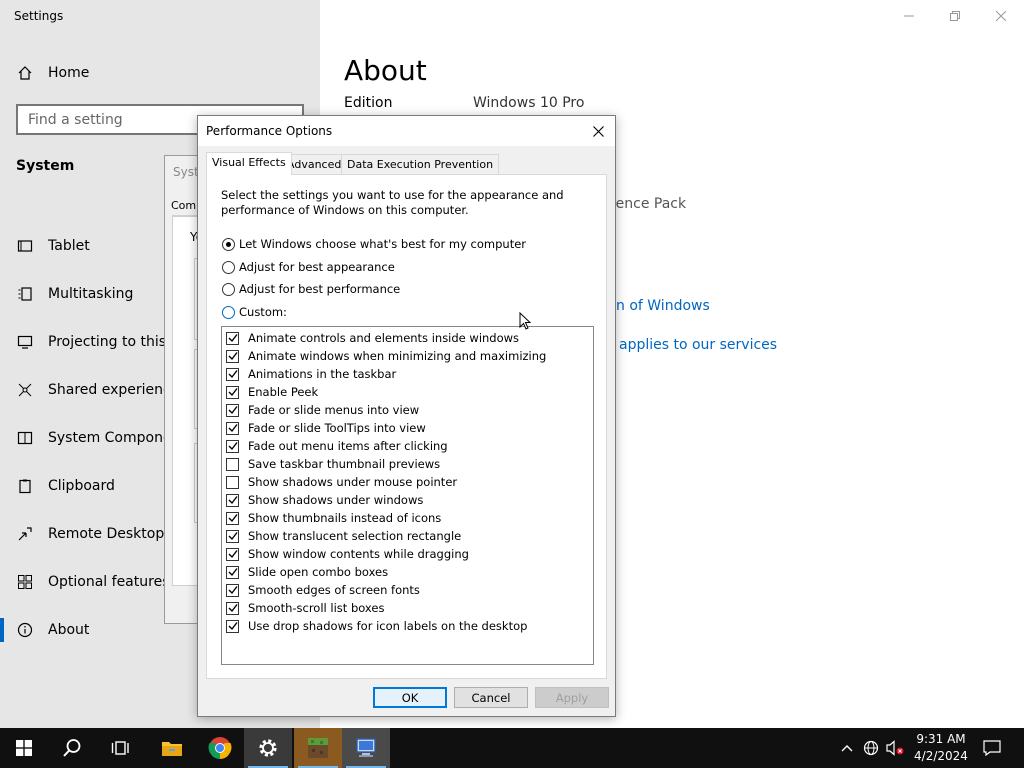 The width and height of the screenshot is (1024, 768). Describe the element at coordinates (407, 482) in the screenshot. I see `effect-item: Show shadows under mouse pointer` at that location.